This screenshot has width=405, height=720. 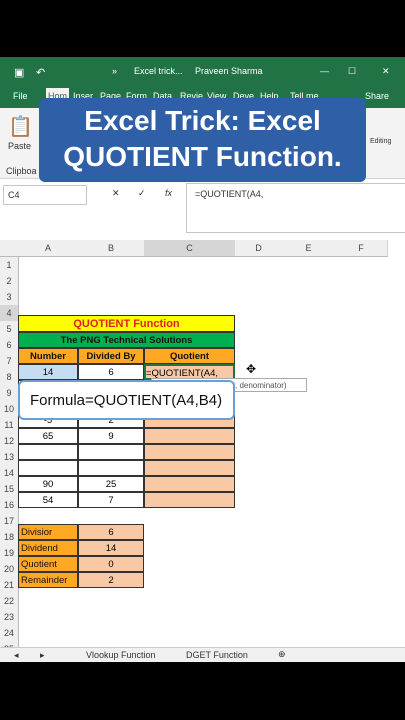 I want to click on summary-value: 6, so click(x=111, y=532).